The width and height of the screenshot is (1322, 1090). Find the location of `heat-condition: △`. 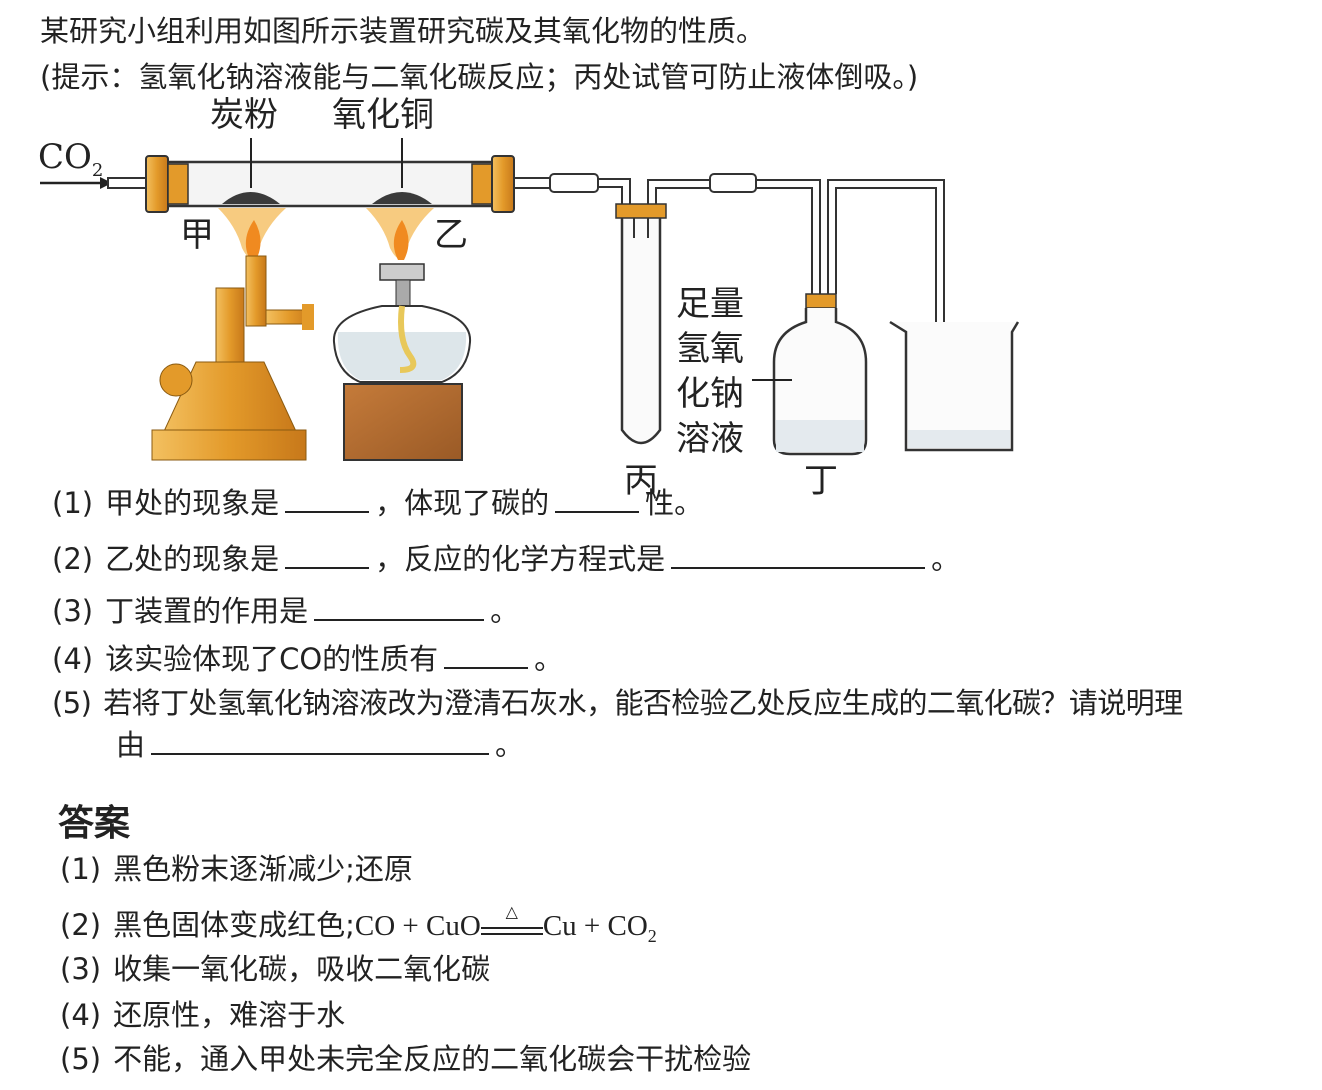

heat-condition: △ is located at coordinates (511, 911).